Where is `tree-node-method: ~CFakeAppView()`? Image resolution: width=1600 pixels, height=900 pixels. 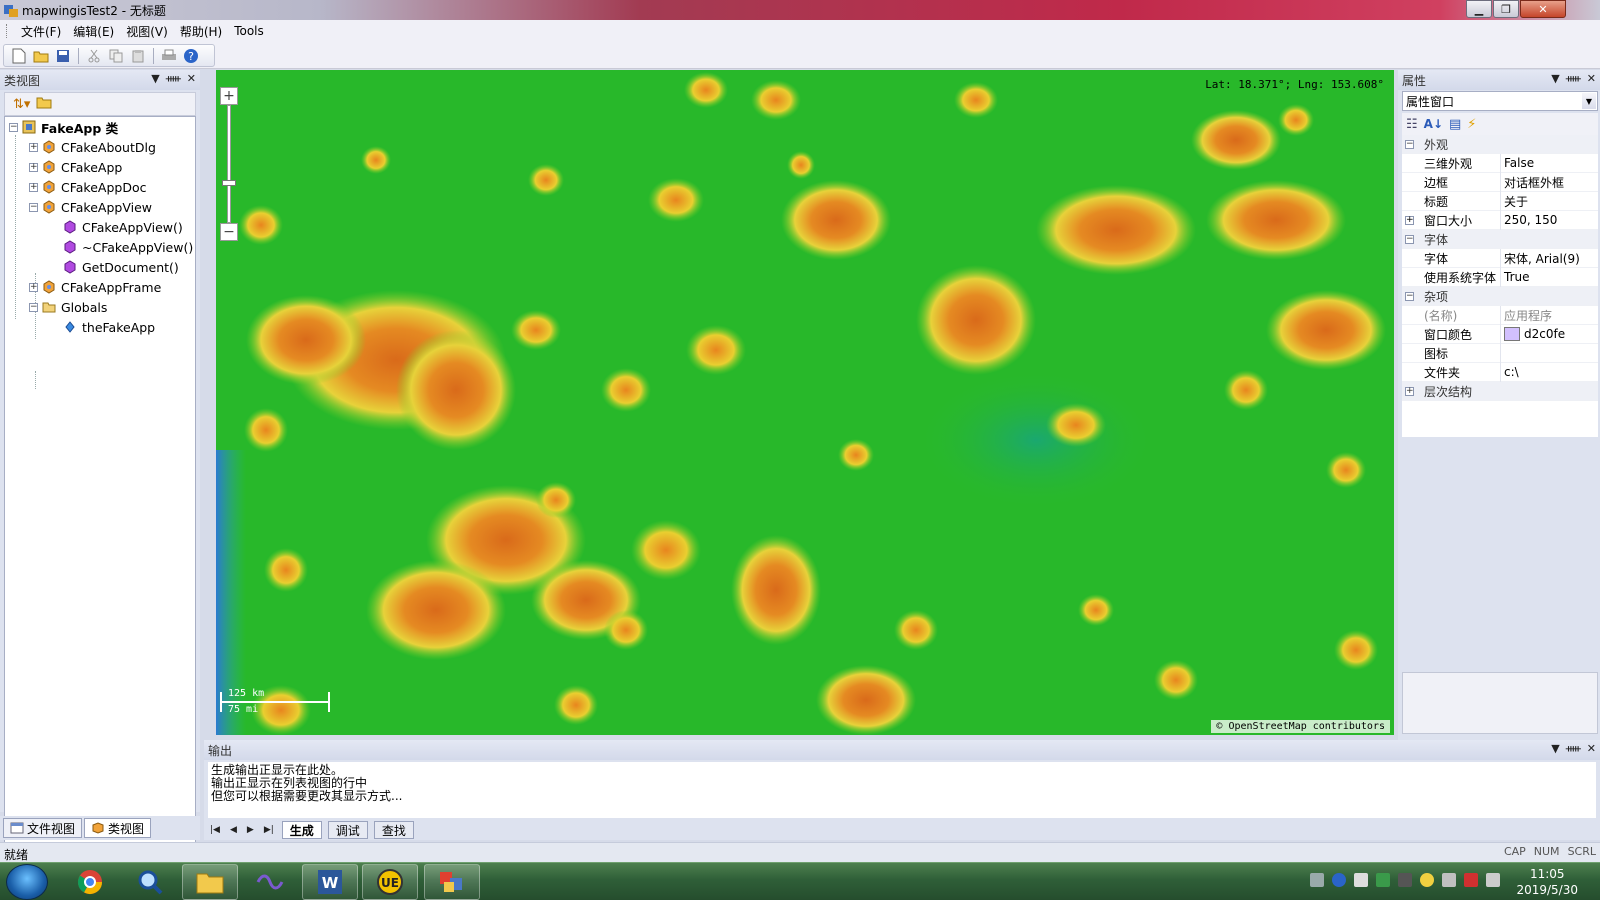
tree-node-method: ~CFakeAppView() is located at coordinates (128, 247).